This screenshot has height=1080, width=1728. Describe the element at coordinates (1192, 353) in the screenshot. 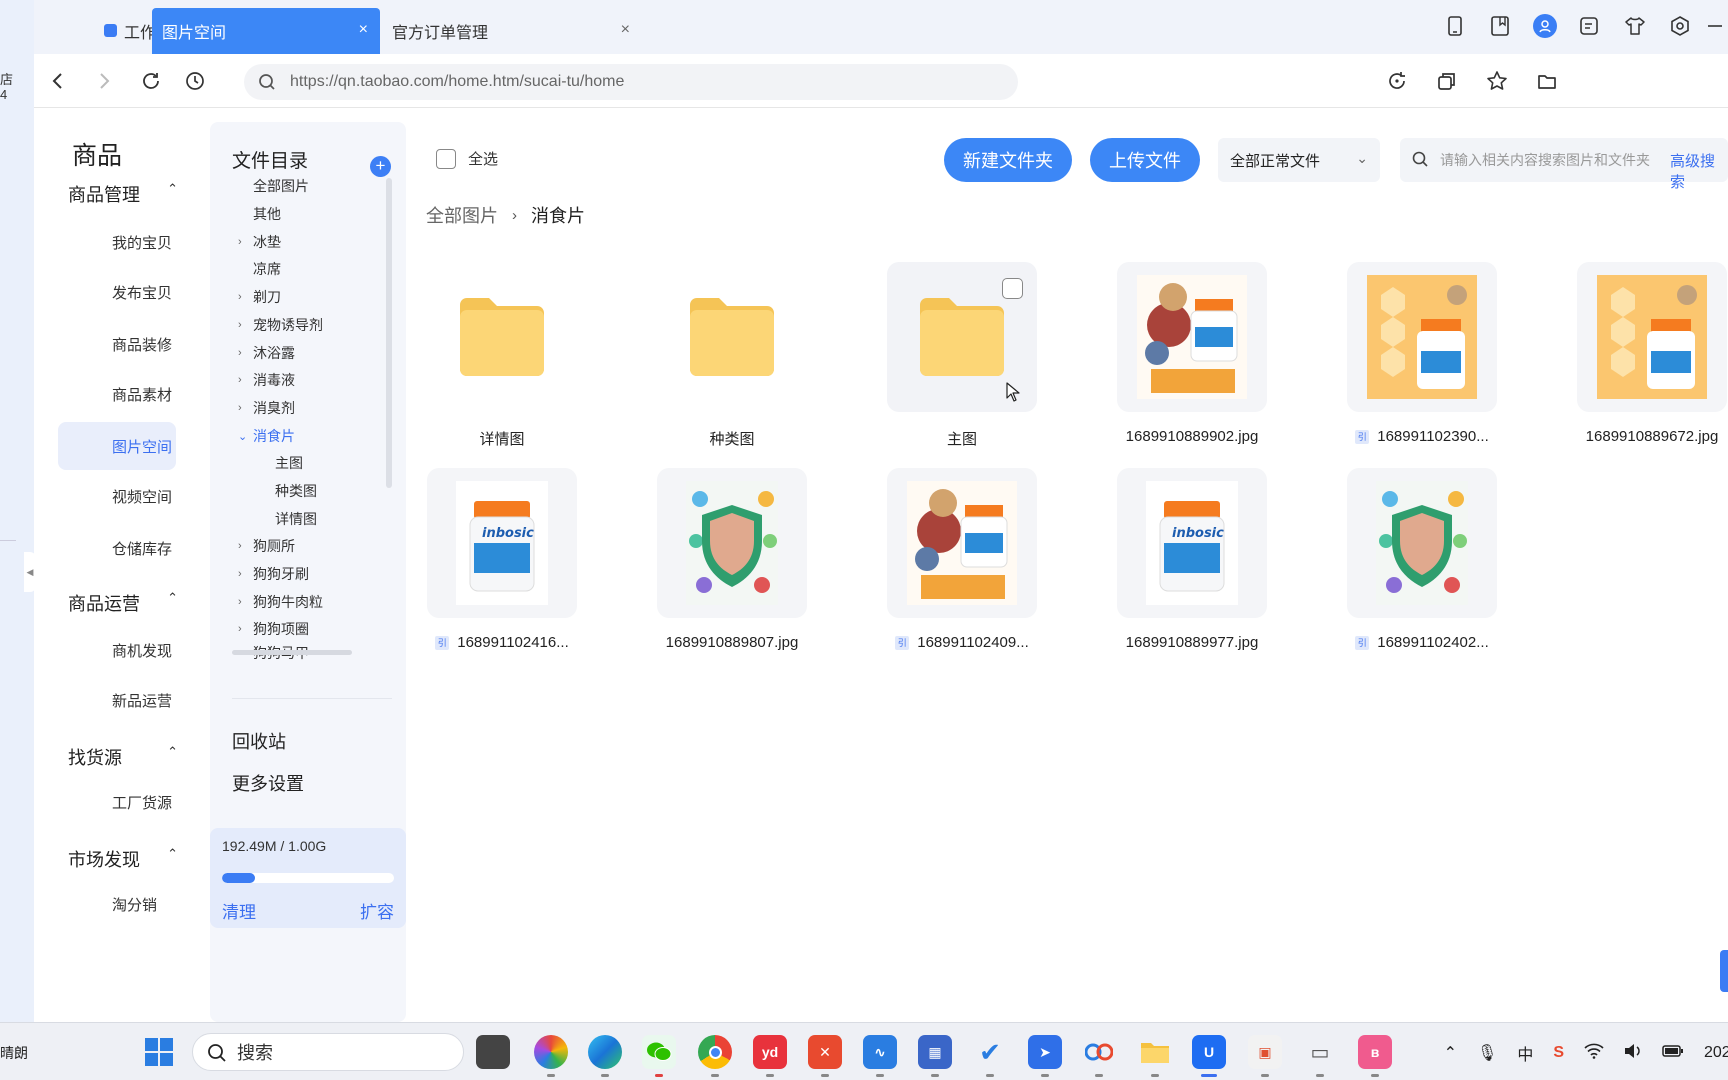

I see `image-card: 1689910889902.jpg` at that location.